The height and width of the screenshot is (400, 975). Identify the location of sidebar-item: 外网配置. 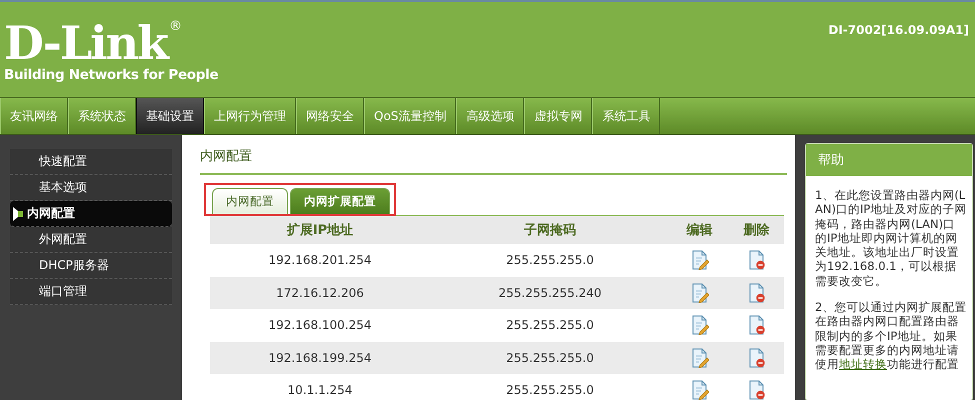
(91, 240).